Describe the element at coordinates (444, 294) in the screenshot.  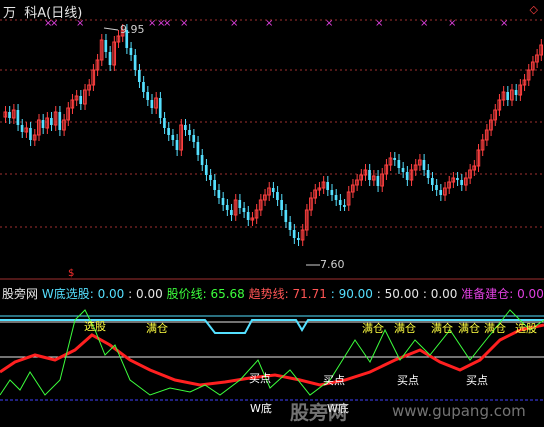
I see `sep3-value: 0.00` at that location.